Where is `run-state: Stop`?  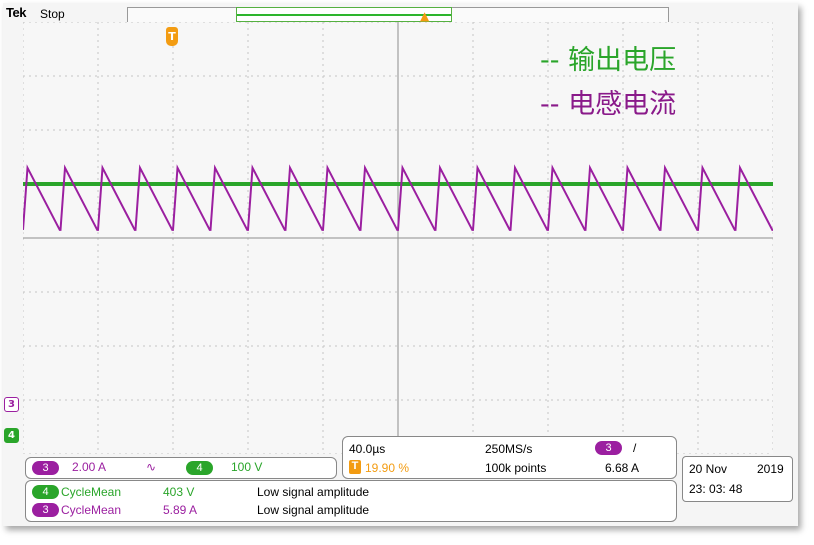 run-state: Stop is located at coordinates (52, 14).